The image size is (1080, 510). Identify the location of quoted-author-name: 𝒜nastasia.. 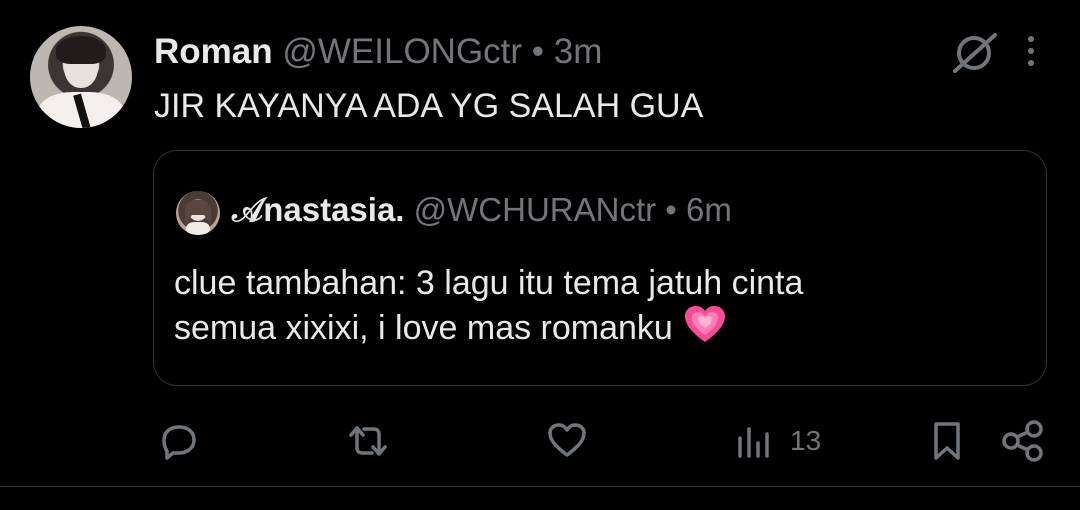
(318, 209).